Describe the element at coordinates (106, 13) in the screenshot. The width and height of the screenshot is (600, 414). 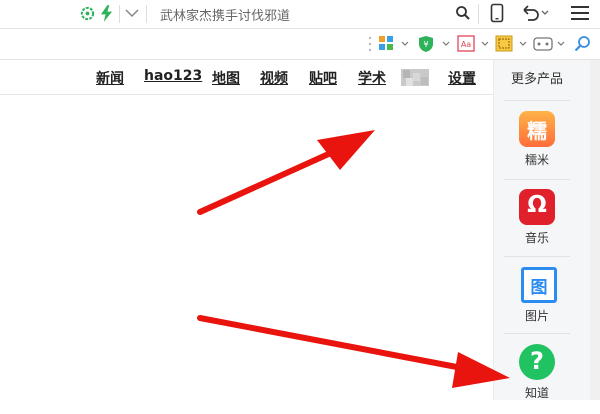
I see `lightning-icon` at that location.